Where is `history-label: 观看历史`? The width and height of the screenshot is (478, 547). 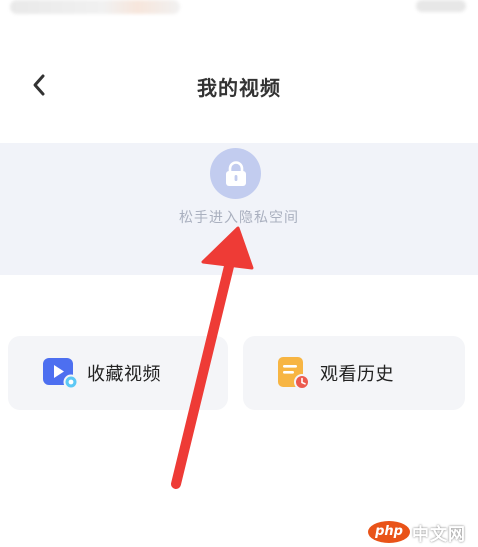
history-label: 观看历史 is located at coordinates (357, 374).